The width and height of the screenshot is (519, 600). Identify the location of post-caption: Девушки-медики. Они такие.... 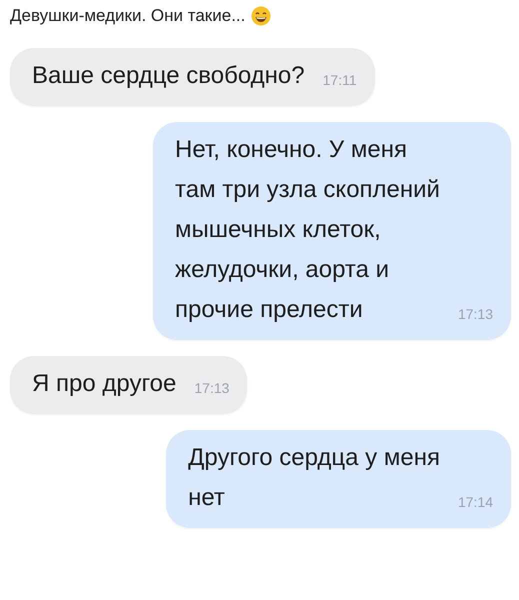
(128, 16).